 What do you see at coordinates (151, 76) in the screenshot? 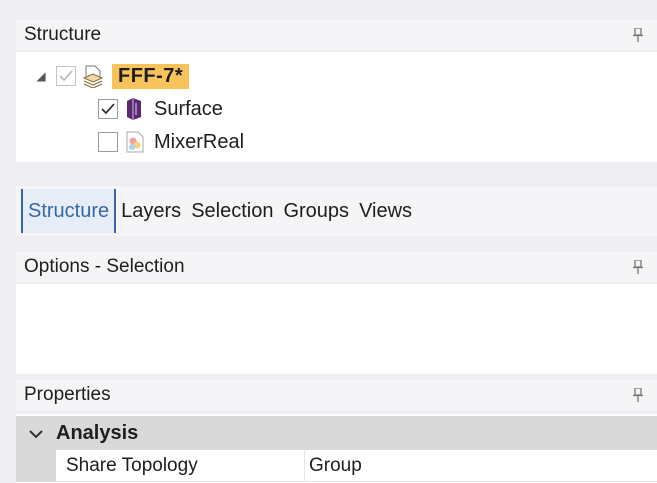
I see `tree-node-root-label: FFF-7*` at bounding box center [151, 76].